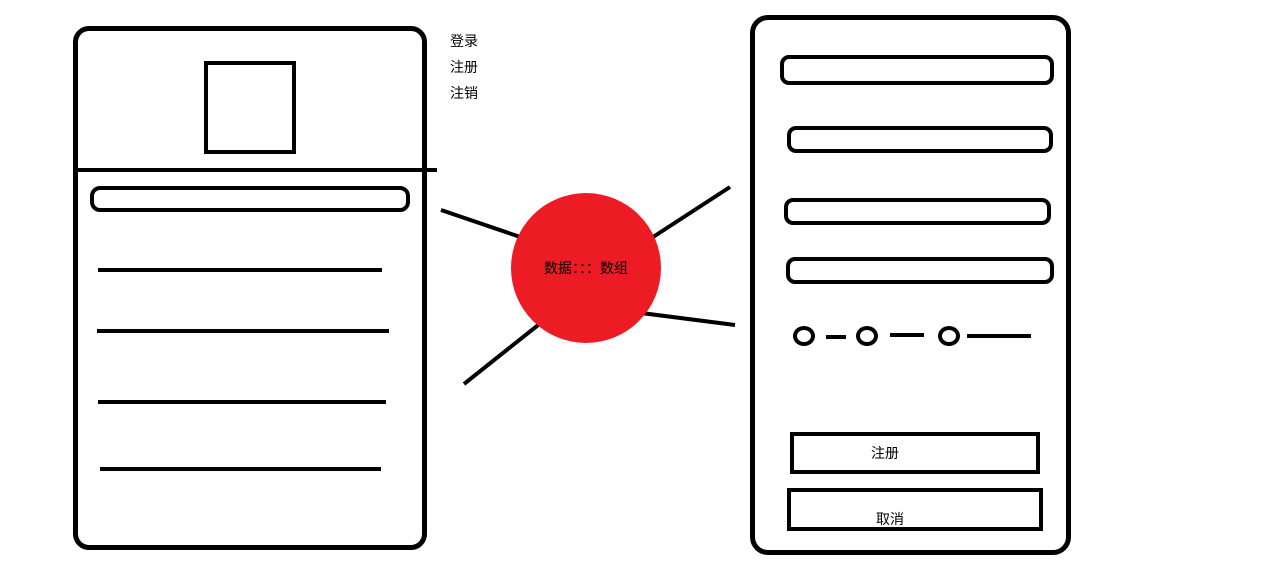  I want to click on search-bar, so click(250, 199).